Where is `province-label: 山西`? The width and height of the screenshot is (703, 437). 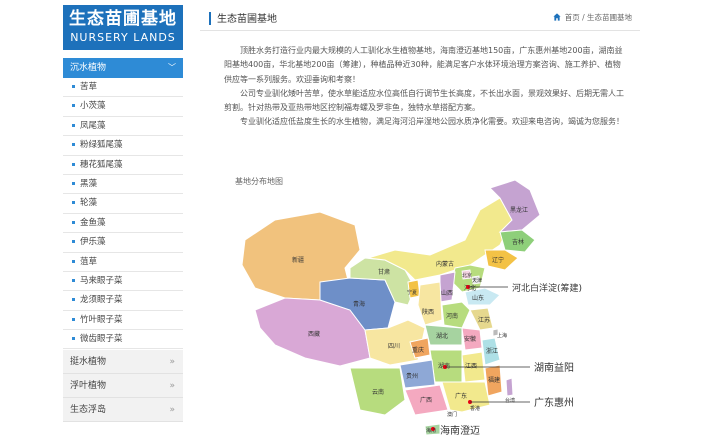
province-label: 山西 is located at coordinates (447, 293).